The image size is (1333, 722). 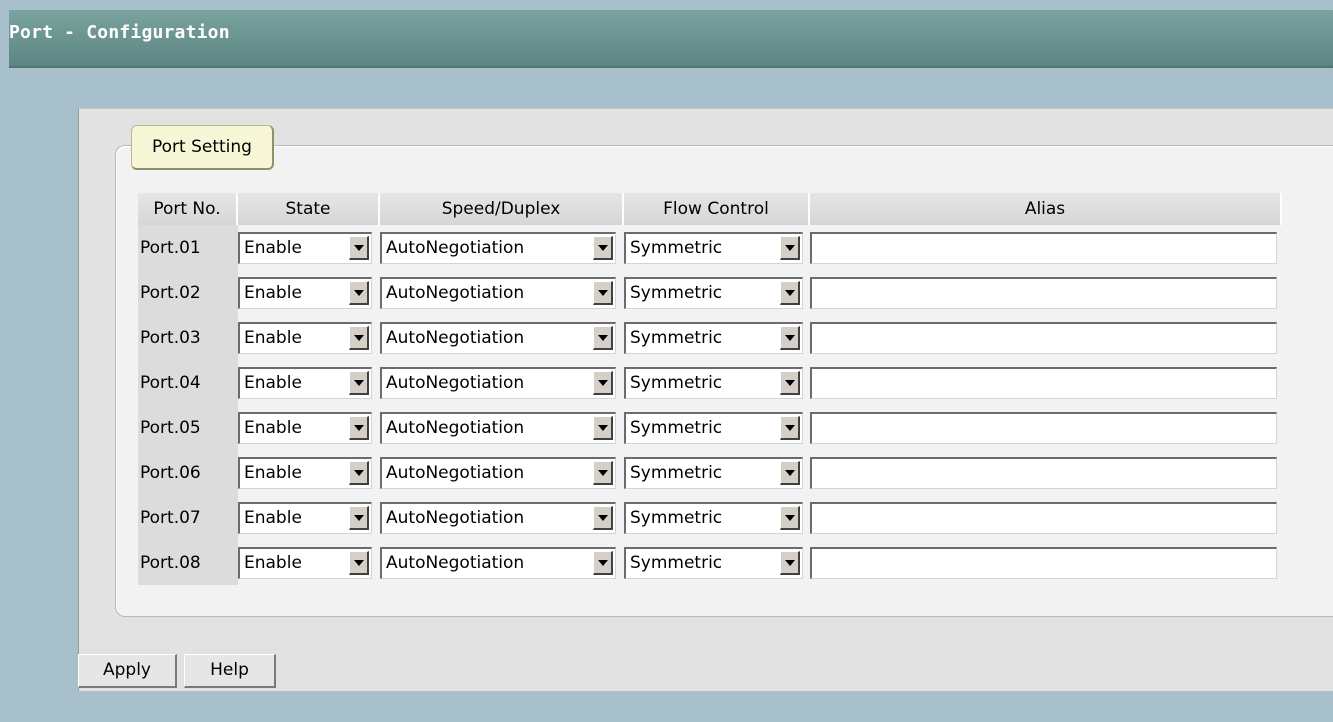 What do you see at coordinates (202, 147) in the screenshot?
I see `port-setting-legend: Port Setting` at bounding box center [202, 147].